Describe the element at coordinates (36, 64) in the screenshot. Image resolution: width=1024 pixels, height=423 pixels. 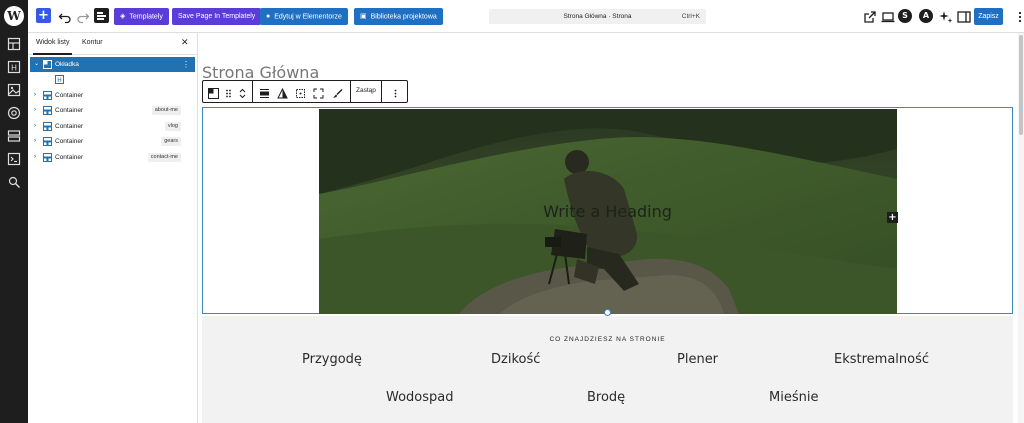
I see `chevron-down-icon: ⌄` at that location.